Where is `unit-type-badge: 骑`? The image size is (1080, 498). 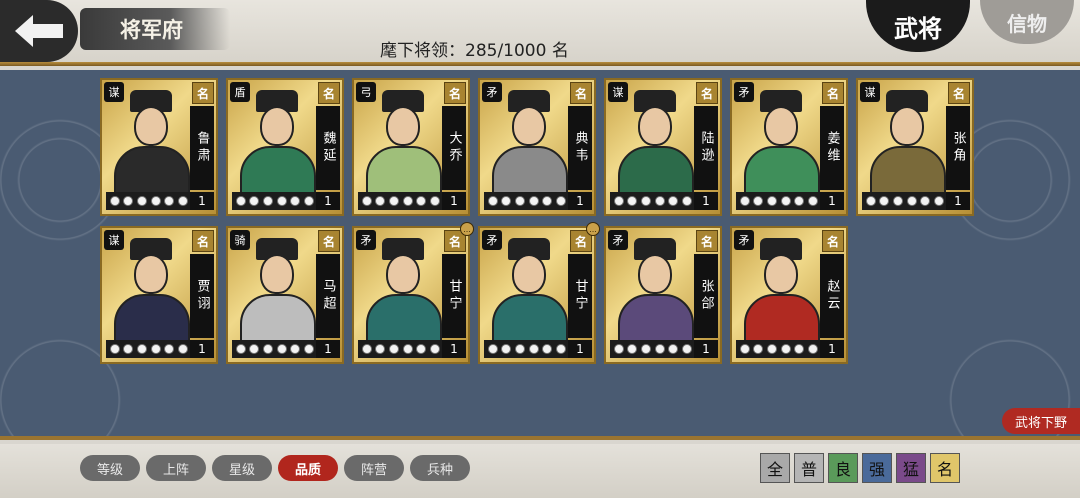
unit-type-badge: 骑 is located at coordinates (240, 240).